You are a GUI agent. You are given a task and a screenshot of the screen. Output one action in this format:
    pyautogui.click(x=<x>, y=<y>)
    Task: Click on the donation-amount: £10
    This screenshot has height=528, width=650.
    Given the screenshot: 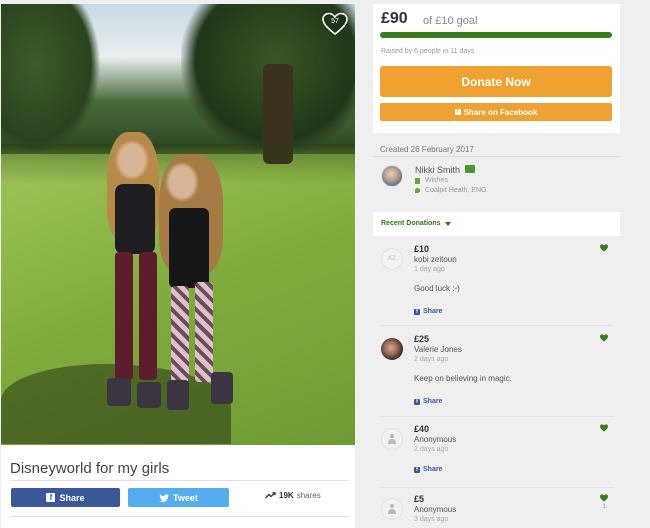 What is the action you would take?
    pyautogui.click(x=422, y=249)
    